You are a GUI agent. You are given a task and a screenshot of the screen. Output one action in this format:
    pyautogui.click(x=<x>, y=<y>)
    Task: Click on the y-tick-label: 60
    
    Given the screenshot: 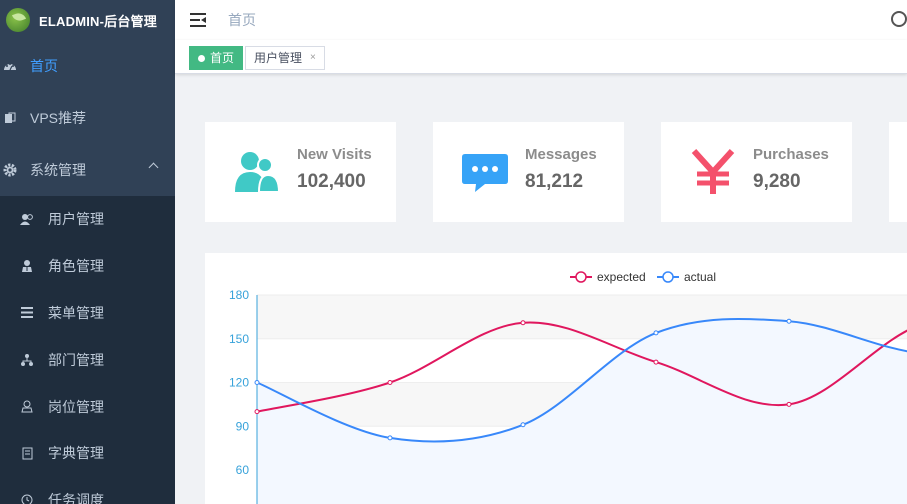 What is the action you would take?
    pyautogui.click(x=243, y=470)
    